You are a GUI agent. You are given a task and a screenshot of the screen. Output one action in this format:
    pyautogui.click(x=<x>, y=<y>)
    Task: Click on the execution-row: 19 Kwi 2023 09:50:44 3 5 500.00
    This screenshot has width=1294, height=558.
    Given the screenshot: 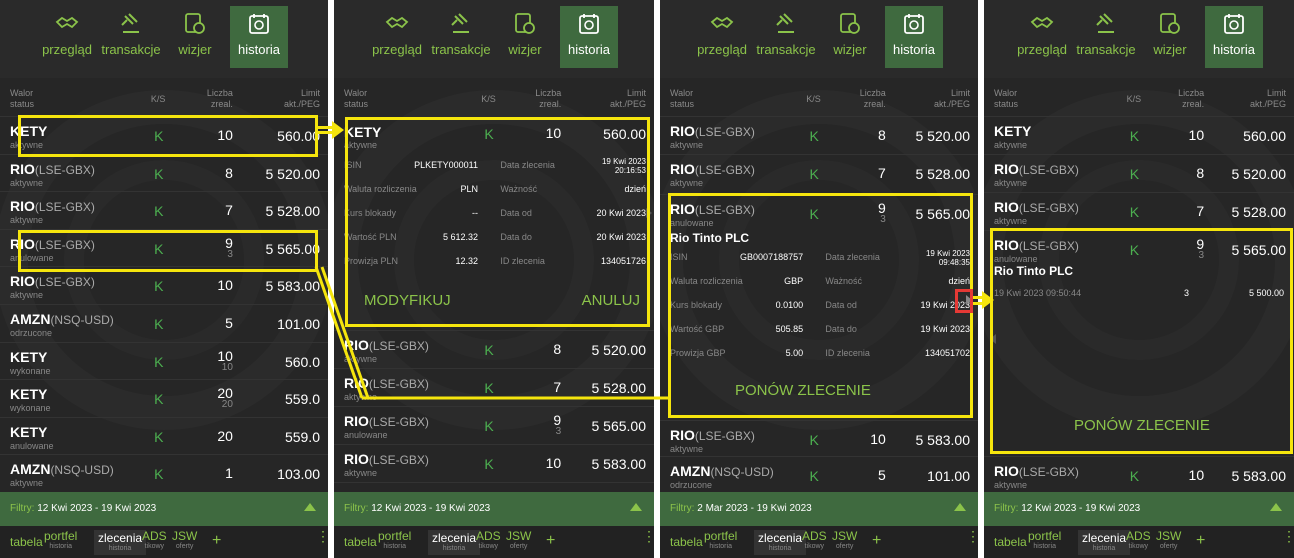 What is the action you would take?
    pyautogui.click(x=1139, y=299)
    